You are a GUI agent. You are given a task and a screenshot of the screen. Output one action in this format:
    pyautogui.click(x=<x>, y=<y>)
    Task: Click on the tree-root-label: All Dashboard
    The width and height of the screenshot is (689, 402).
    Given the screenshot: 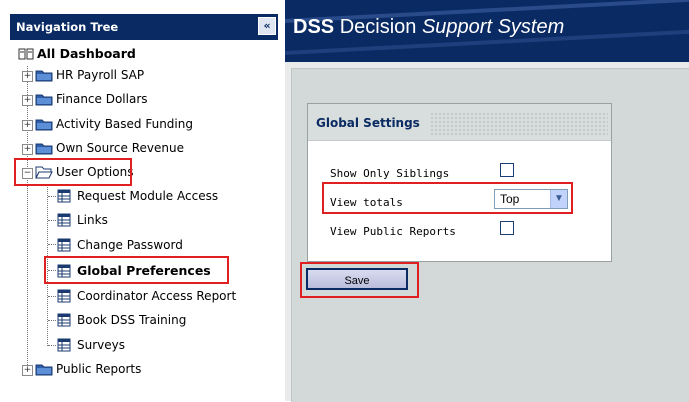 What is the action you would take?
    pyautogui.click(x=86, y=53)
    